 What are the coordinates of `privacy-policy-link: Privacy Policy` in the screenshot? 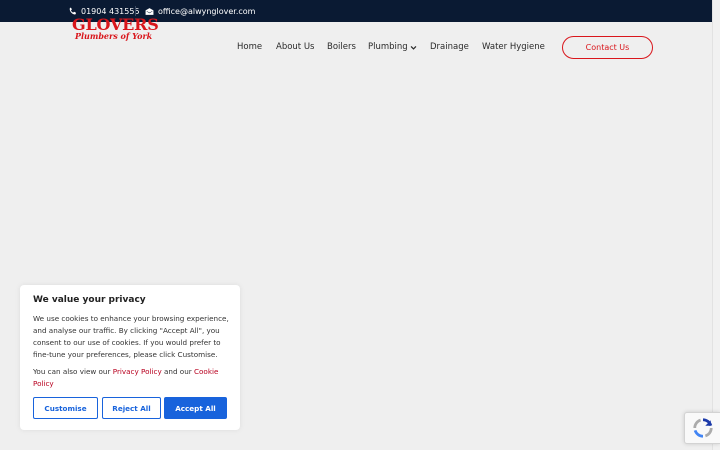 It's located at (137, 371).